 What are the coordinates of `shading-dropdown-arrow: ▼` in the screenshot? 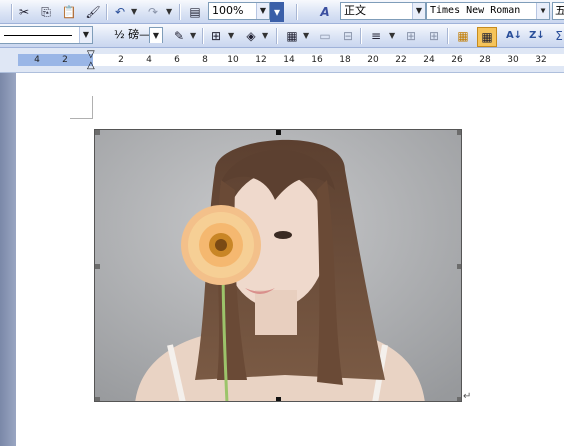 It's located at (265, 36).